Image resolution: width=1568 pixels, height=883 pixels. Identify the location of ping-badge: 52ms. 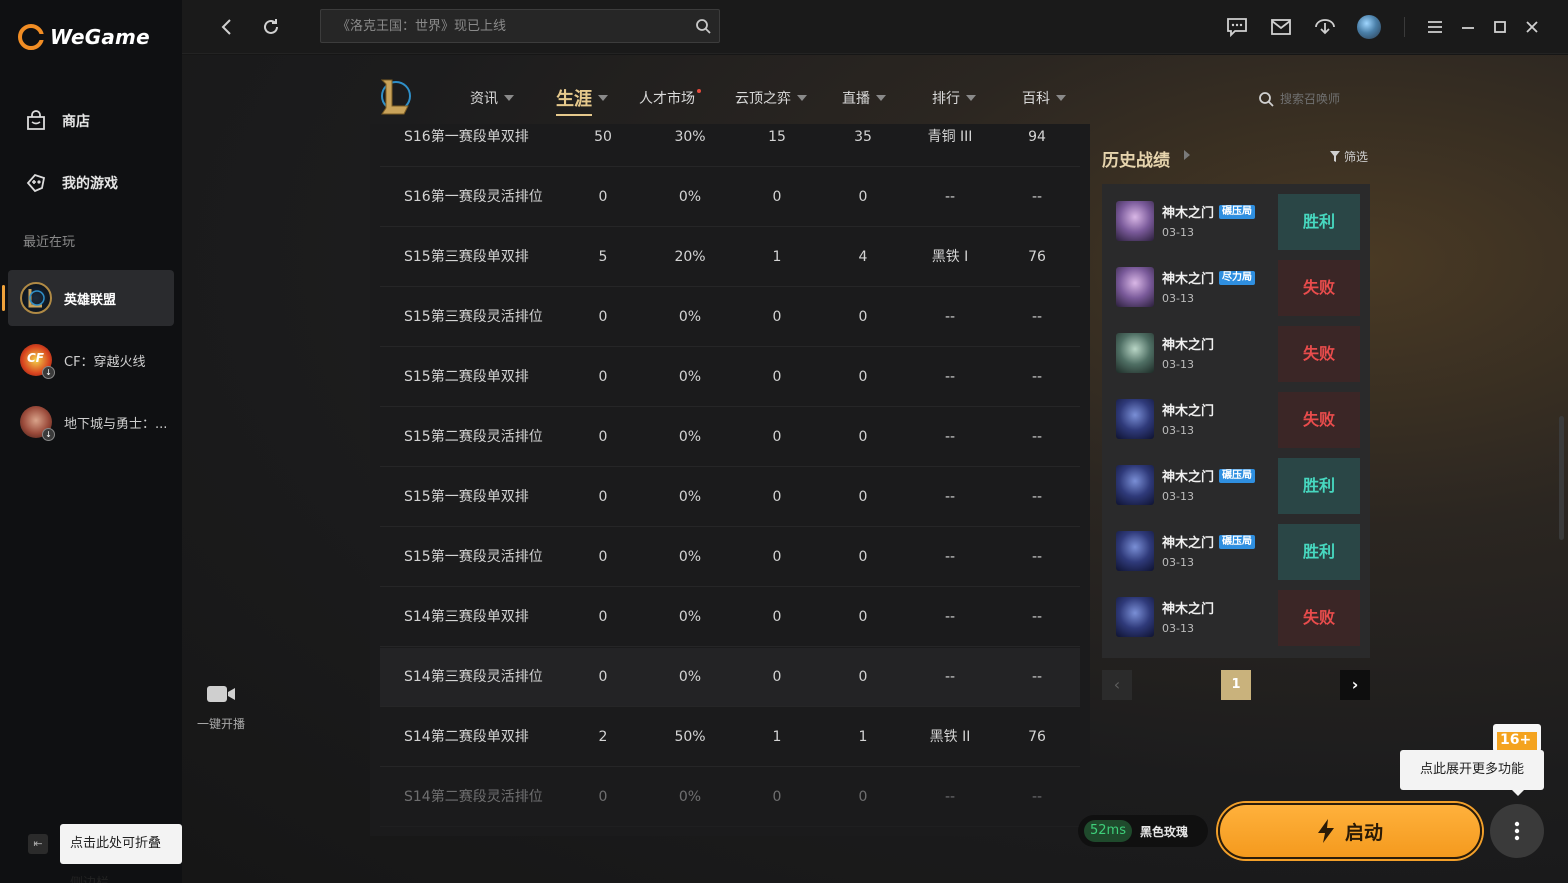
(1108, 831).